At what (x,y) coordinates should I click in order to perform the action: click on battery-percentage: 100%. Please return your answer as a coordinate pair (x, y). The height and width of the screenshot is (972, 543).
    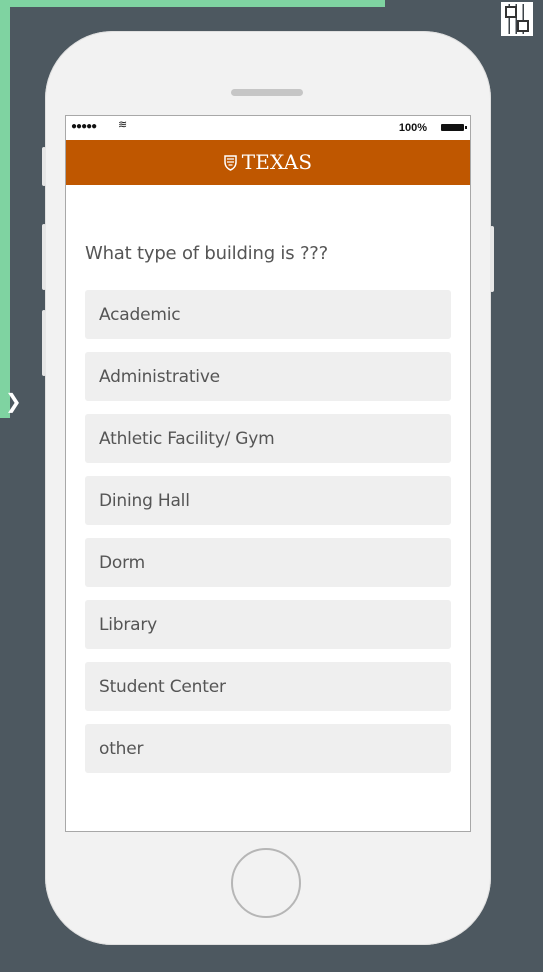
    Looking at the image, I should click on (412, 128).